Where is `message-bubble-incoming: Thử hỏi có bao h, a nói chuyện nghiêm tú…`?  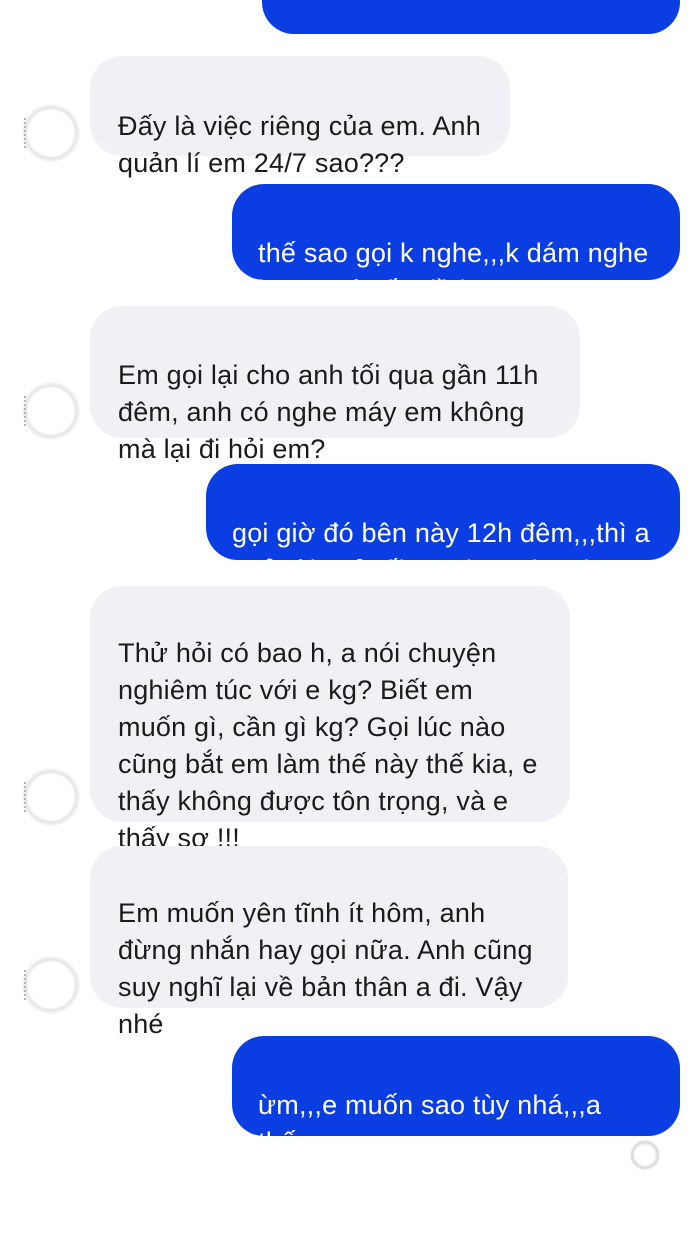 message-bubble-incoming: Thử hỏi có bao h, a nói chuyện nghiêm tú… is located at coordinates (330, 719).